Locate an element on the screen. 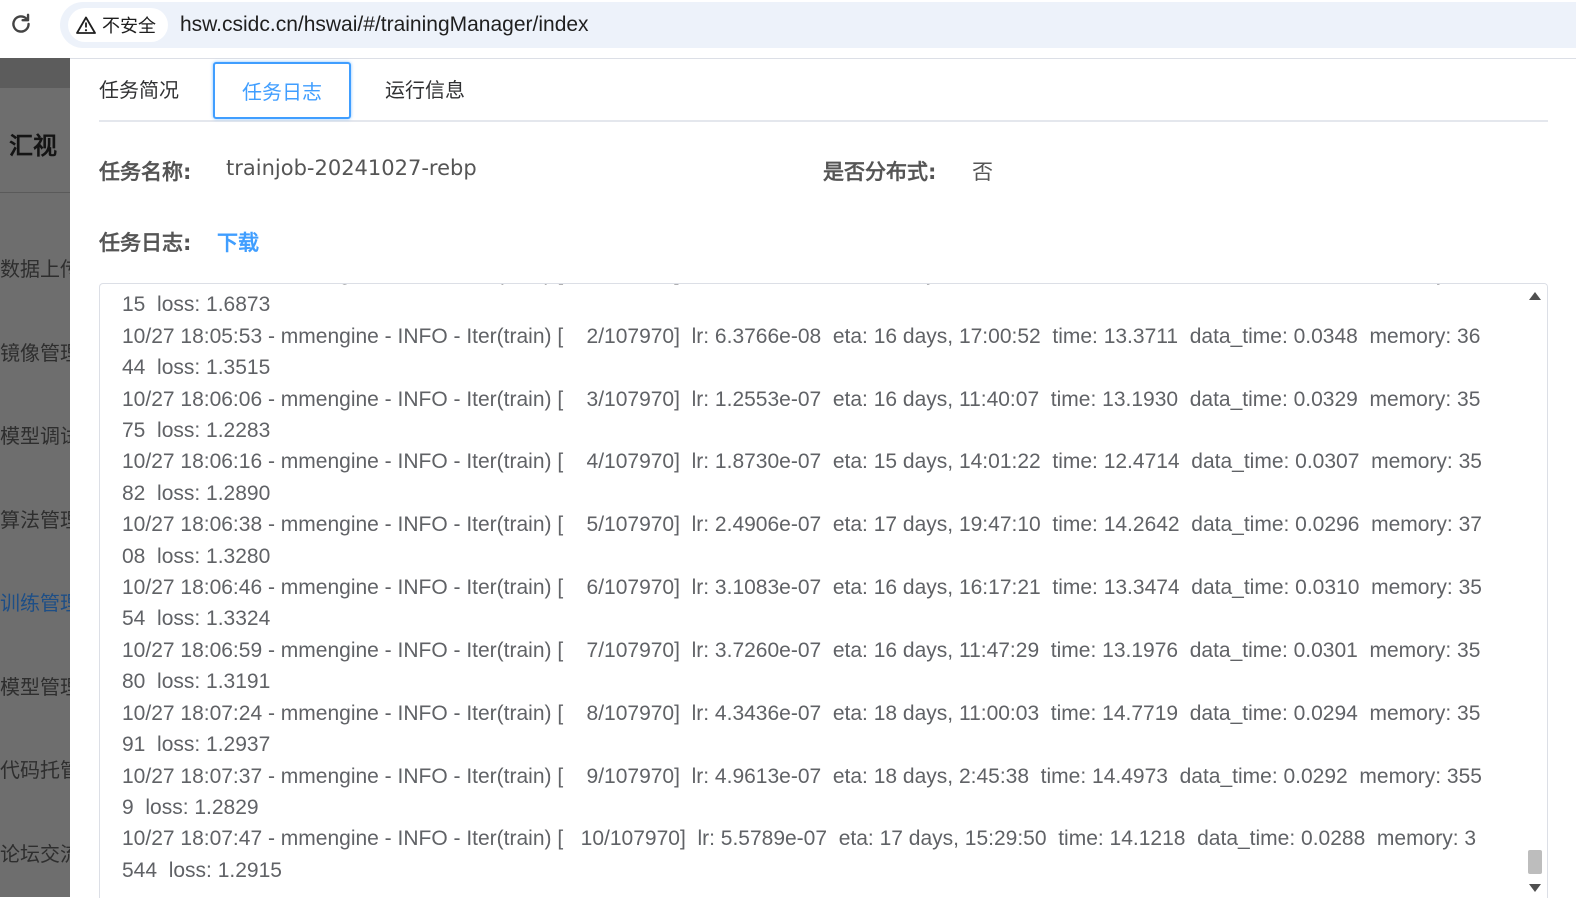 The height and width of the screenshot is (898, 1576). tab-task-overview: 任务简况 is located at coordinates (139, 88).